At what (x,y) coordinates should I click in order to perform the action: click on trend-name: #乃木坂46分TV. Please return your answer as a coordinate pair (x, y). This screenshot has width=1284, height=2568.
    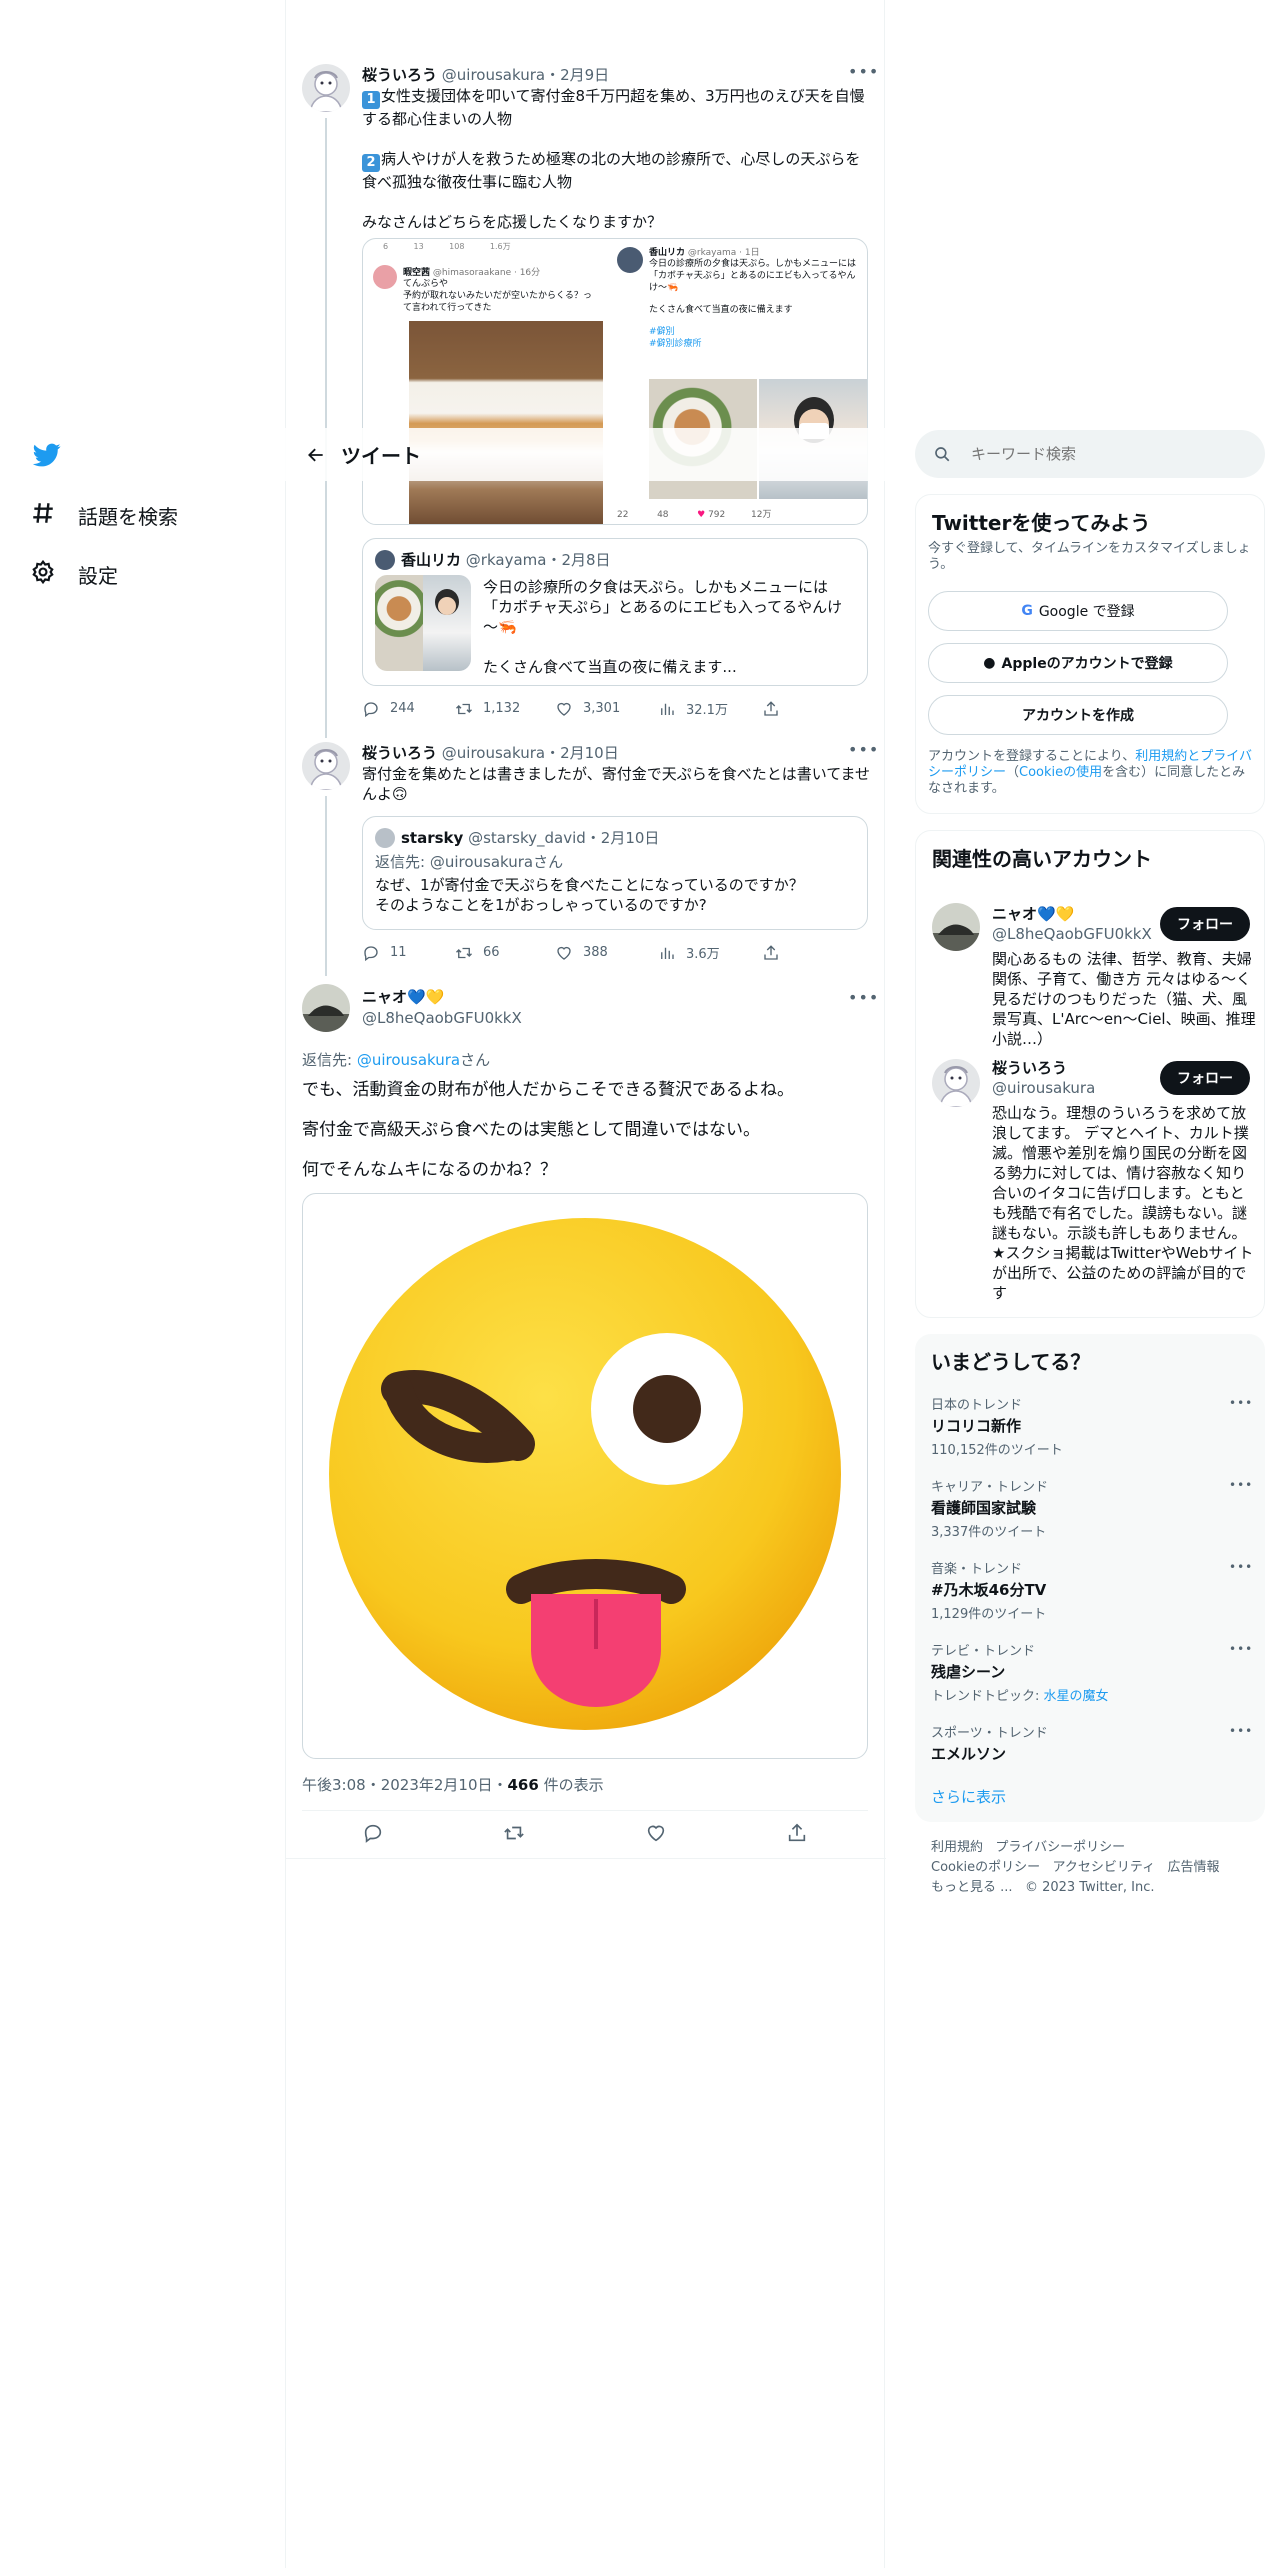
    Looking at the image, I should click on (989, 1590).